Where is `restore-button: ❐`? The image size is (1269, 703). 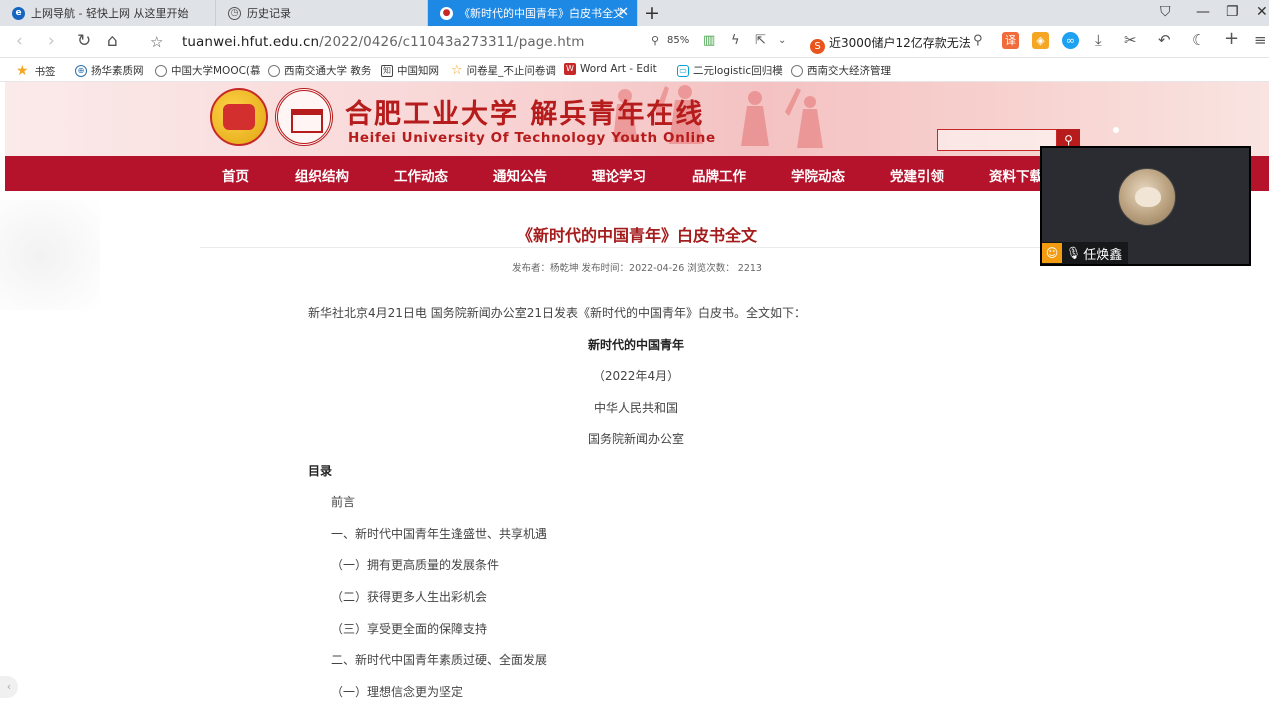 restore-button: ❐ is located at coordinates (1232, 12).